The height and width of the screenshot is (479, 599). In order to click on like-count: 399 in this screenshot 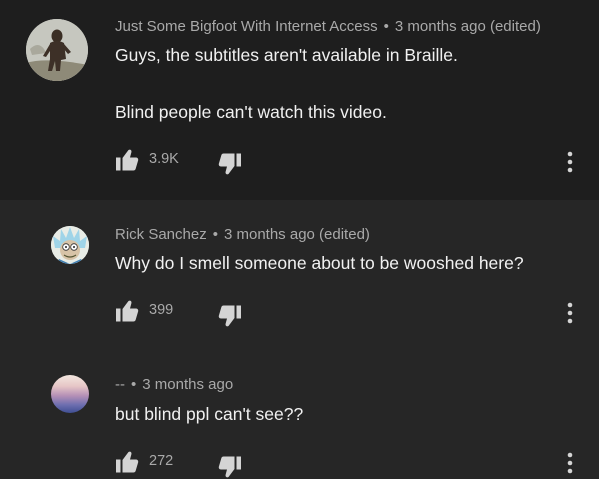, I will do `click(161, 310)`.